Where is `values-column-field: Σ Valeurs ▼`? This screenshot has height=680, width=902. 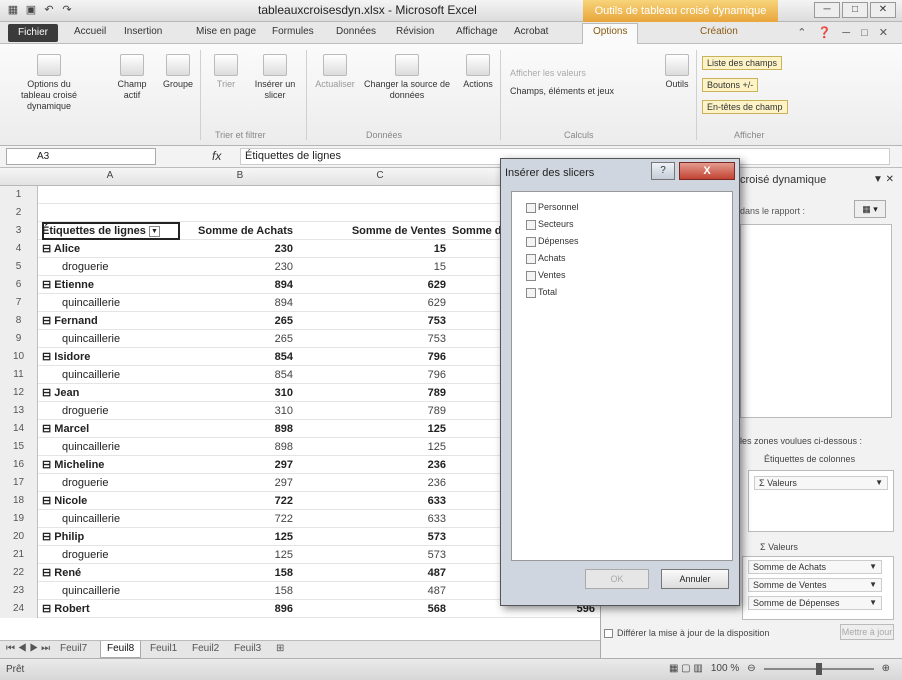 values-column-field: Σ Valeurs ▼ is located at coordinates (821, 483).